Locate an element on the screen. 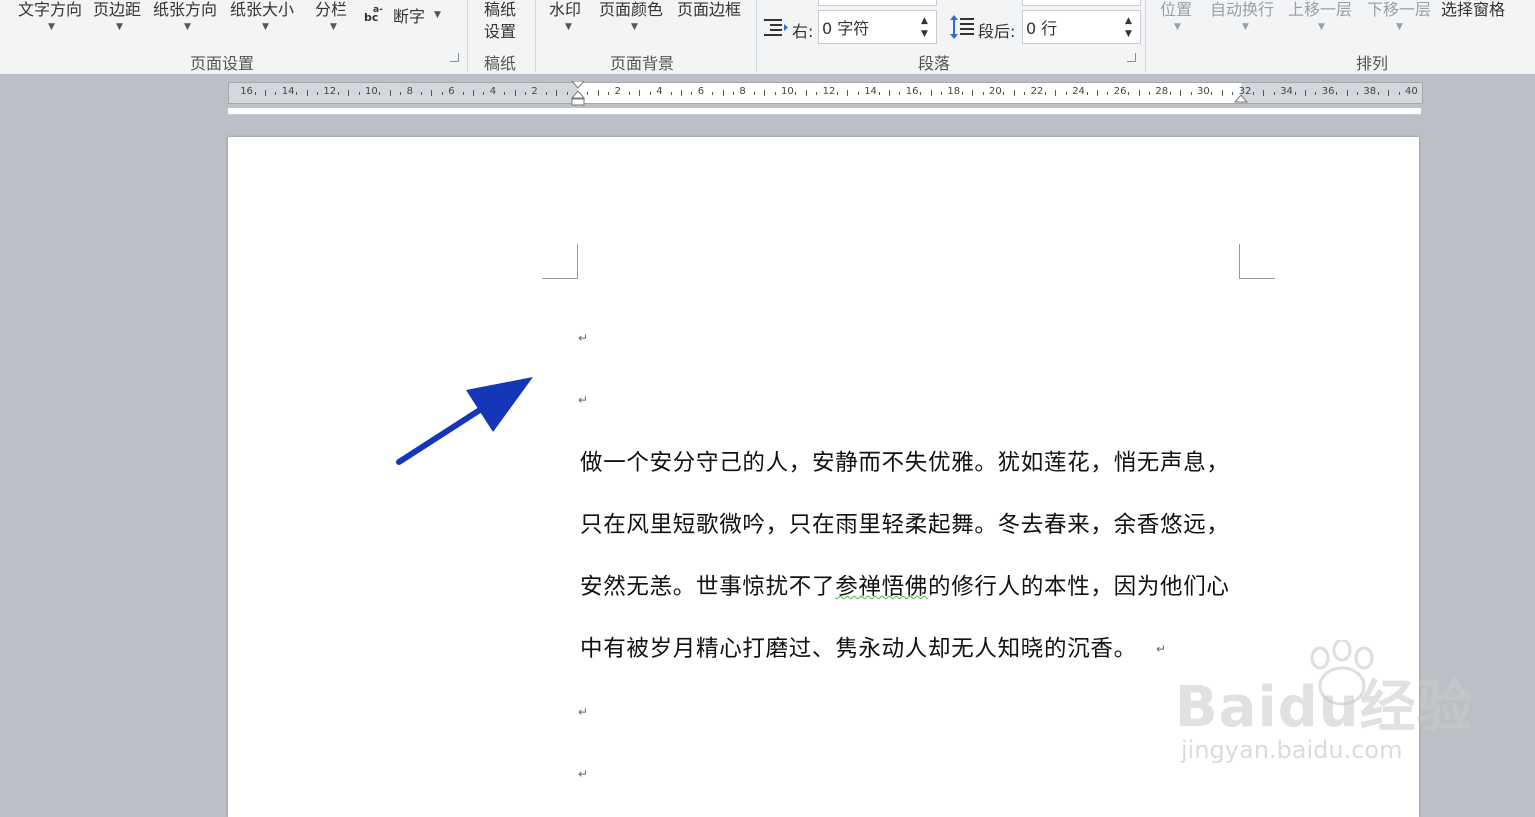 This screenshot has width=1535, height=817. grammar-underline: 参禅悟佛 is located at coordinates (881, 587).